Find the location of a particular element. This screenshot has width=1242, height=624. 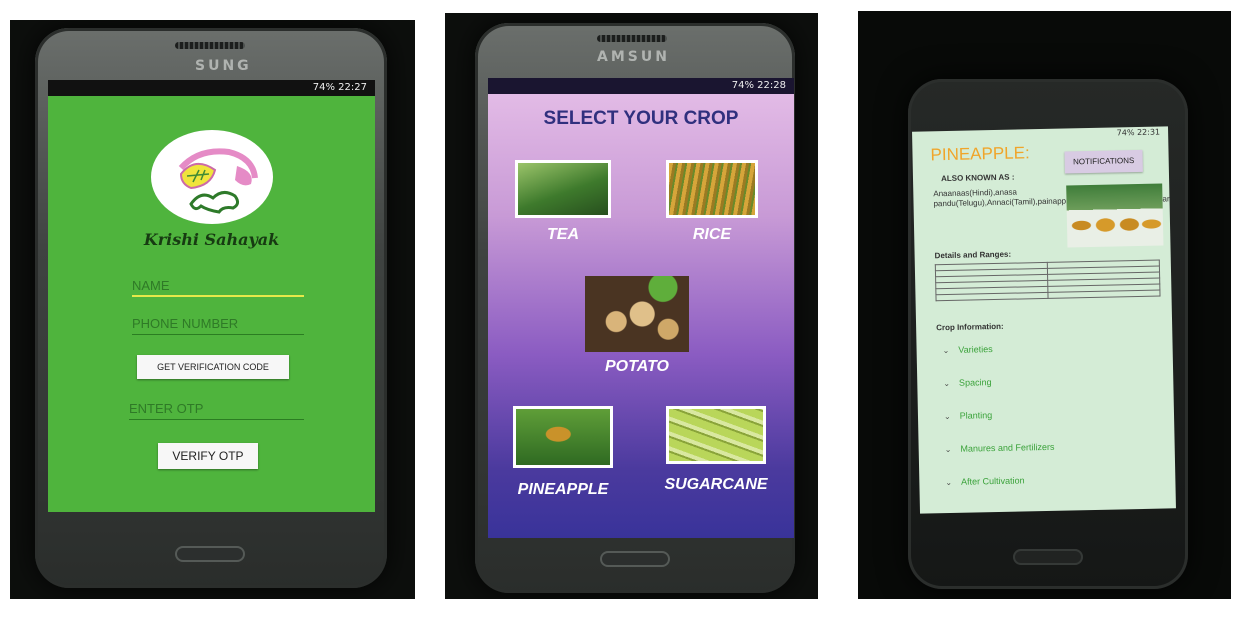

info-item-after-cultivation: ⌄ After Cultivation is located at coordinates (984, 481).